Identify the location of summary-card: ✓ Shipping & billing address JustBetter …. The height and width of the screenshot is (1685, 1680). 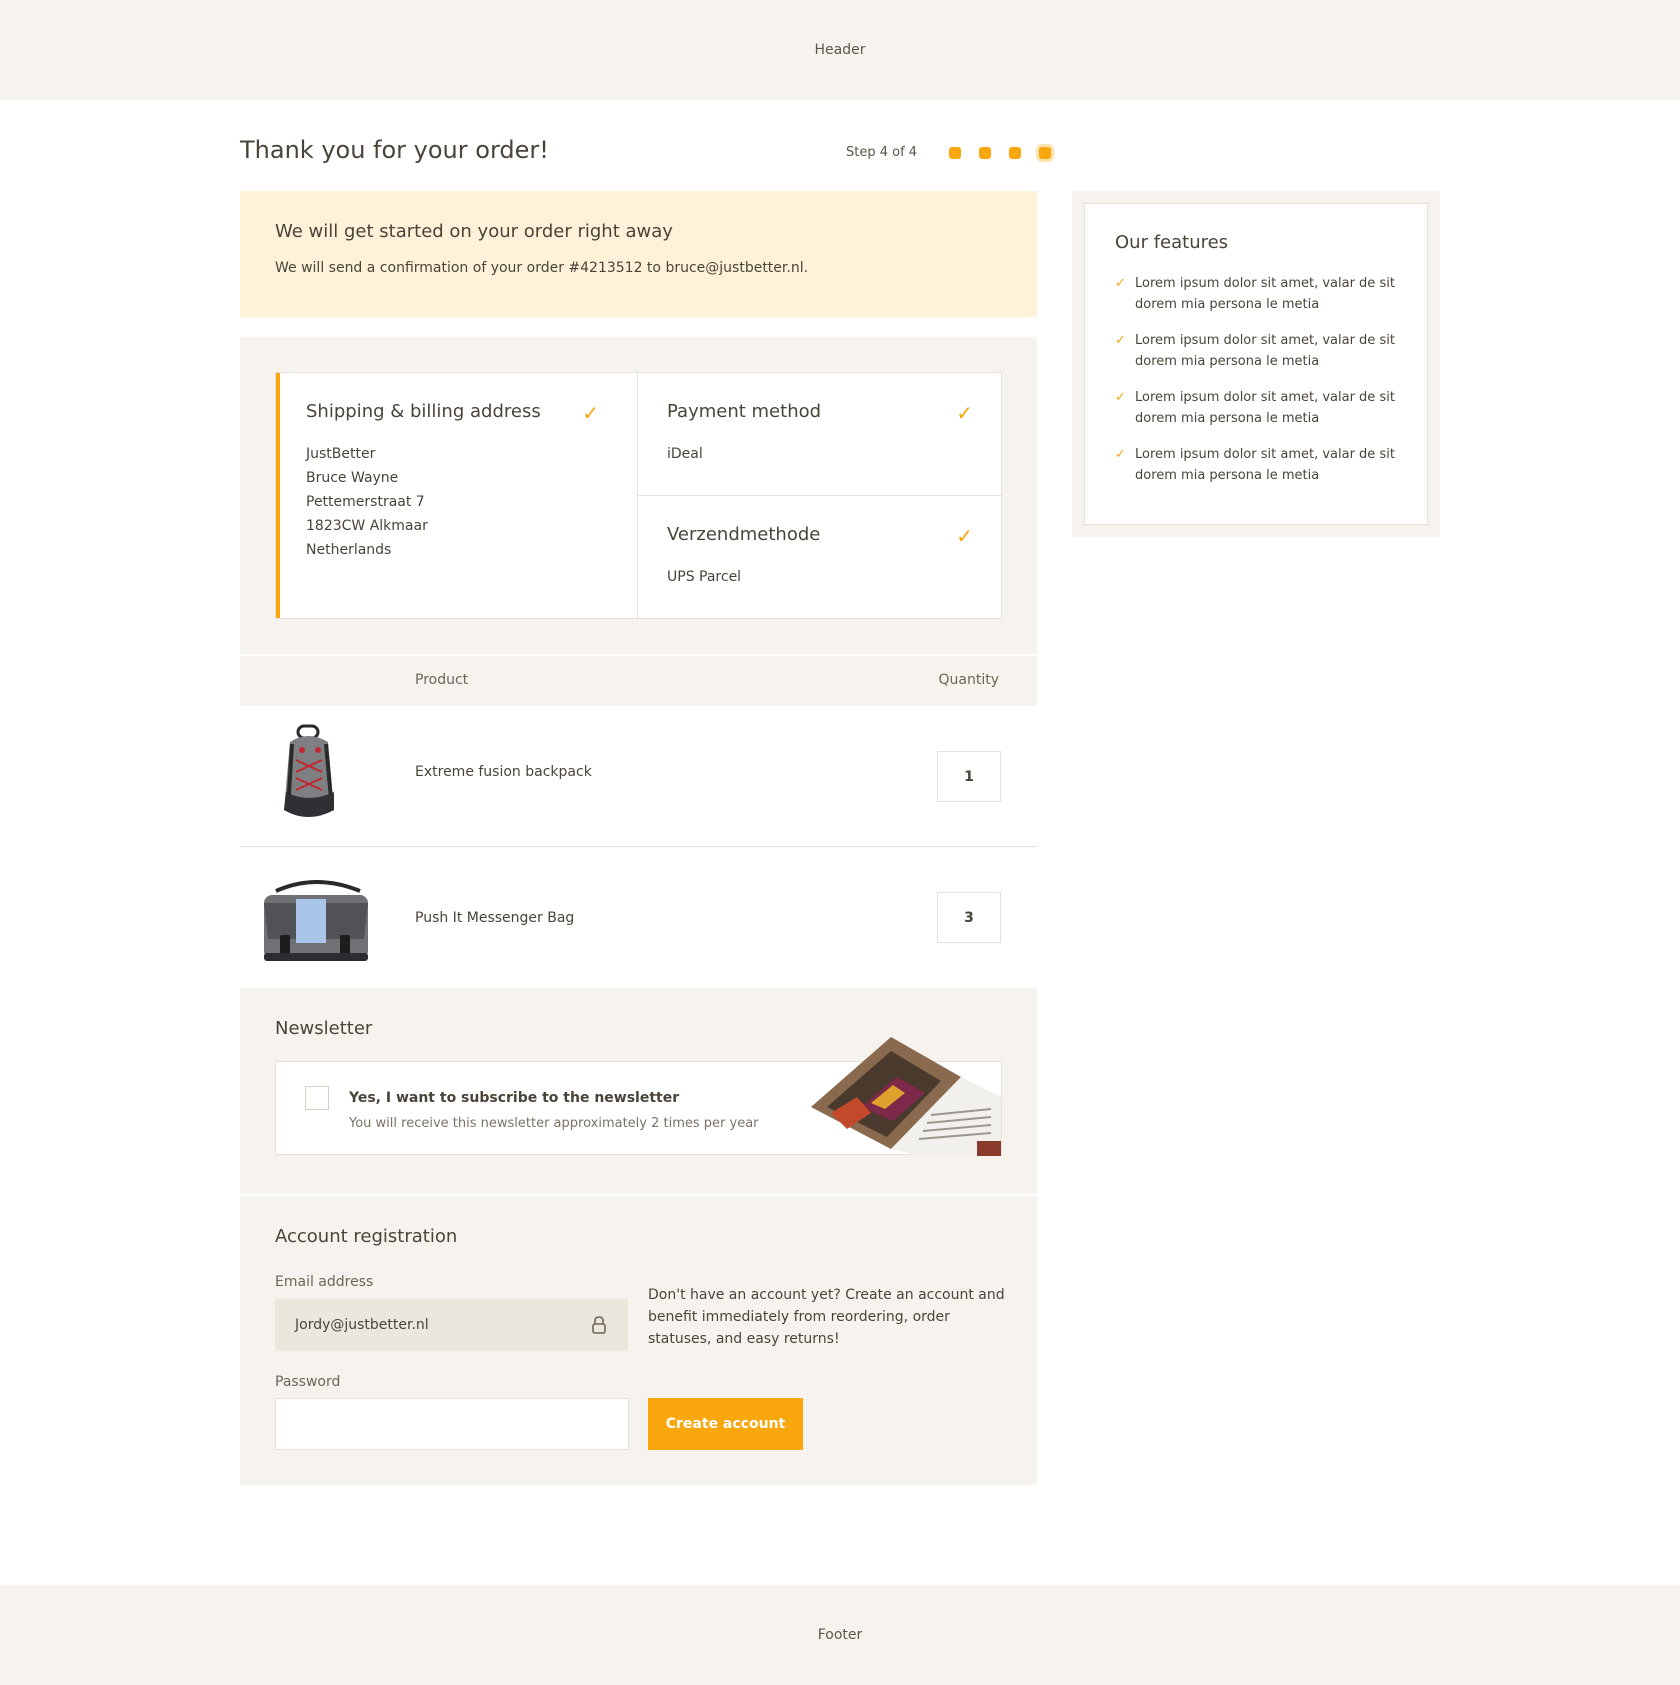
(638, 495).